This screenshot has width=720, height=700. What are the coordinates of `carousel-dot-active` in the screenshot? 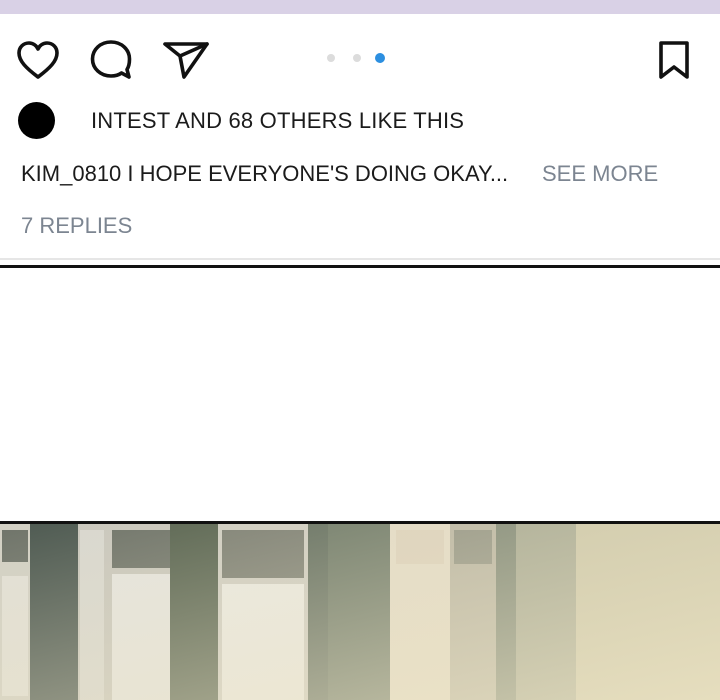 It's located at (380, 58).